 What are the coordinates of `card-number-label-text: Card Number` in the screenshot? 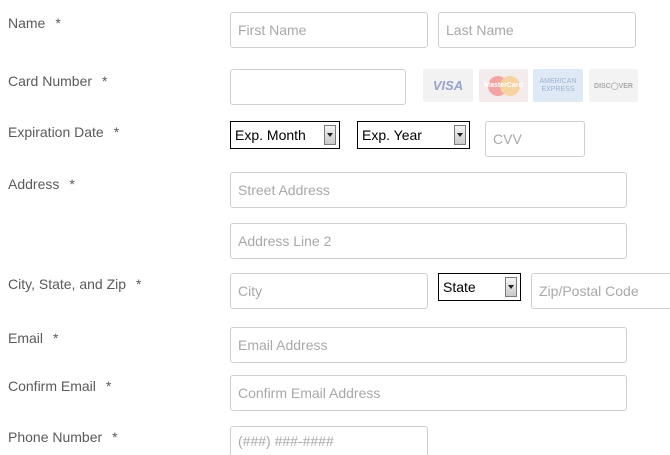 It's located at (50, 81).